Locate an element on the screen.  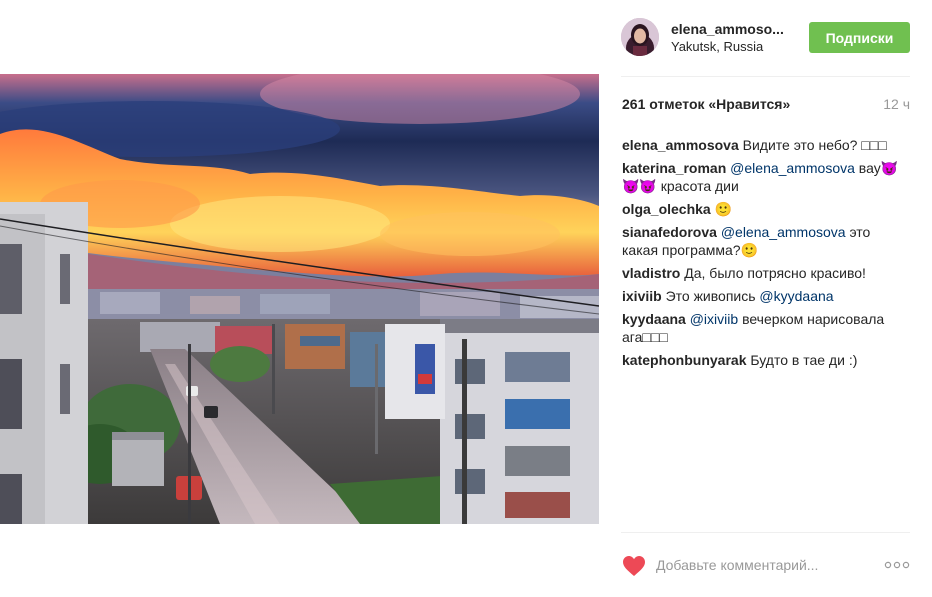
heart-icon is located at coordinates (634, 566).